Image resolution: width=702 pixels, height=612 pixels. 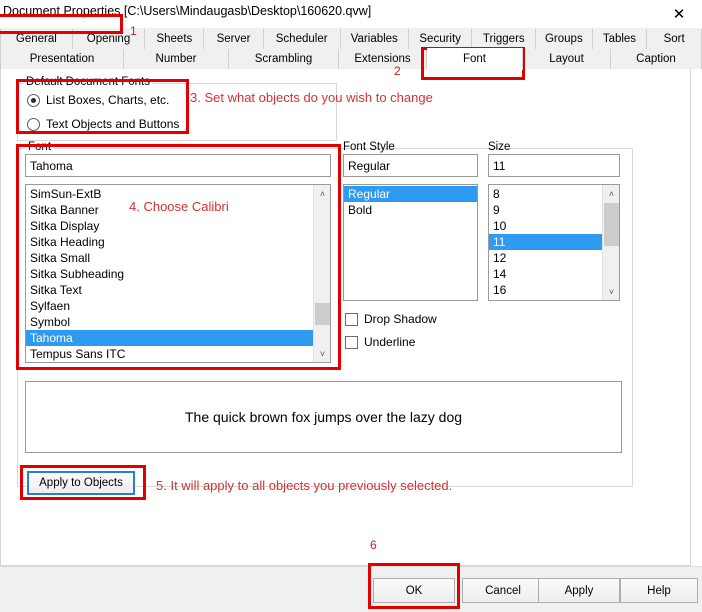 What do you see at coordinates (169, 226) in the screenshot?
I see `font-list-item: Sitka Display` at bounding box center [169, 226].